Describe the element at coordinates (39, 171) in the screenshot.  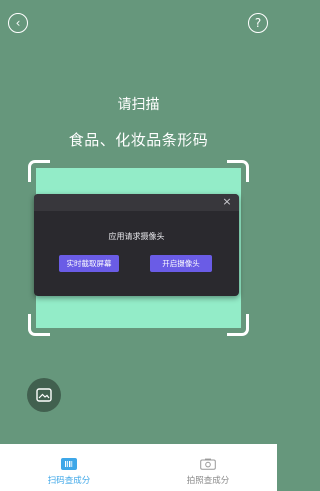
I see `scan-corner-top-left` at that location.